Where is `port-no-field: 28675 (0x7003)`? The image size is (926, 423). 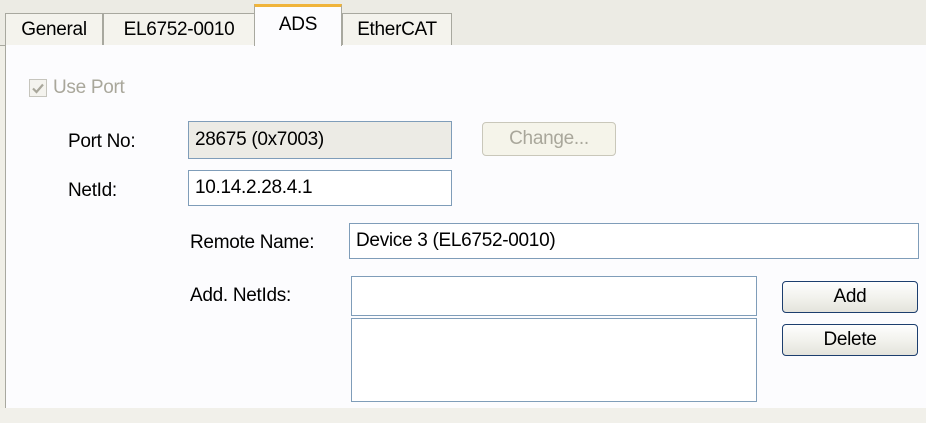 port-no-field: 28675 (0x7003) is located at coordinates (320, 140).